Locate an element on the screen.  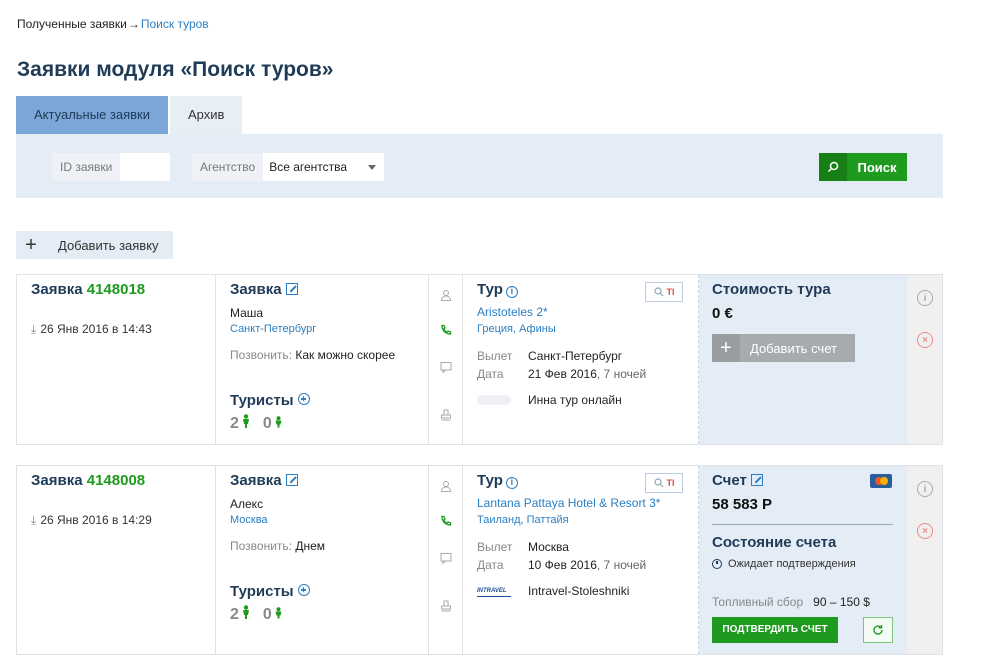
search-button-label: Поиск is located at coordinates (877, 167).